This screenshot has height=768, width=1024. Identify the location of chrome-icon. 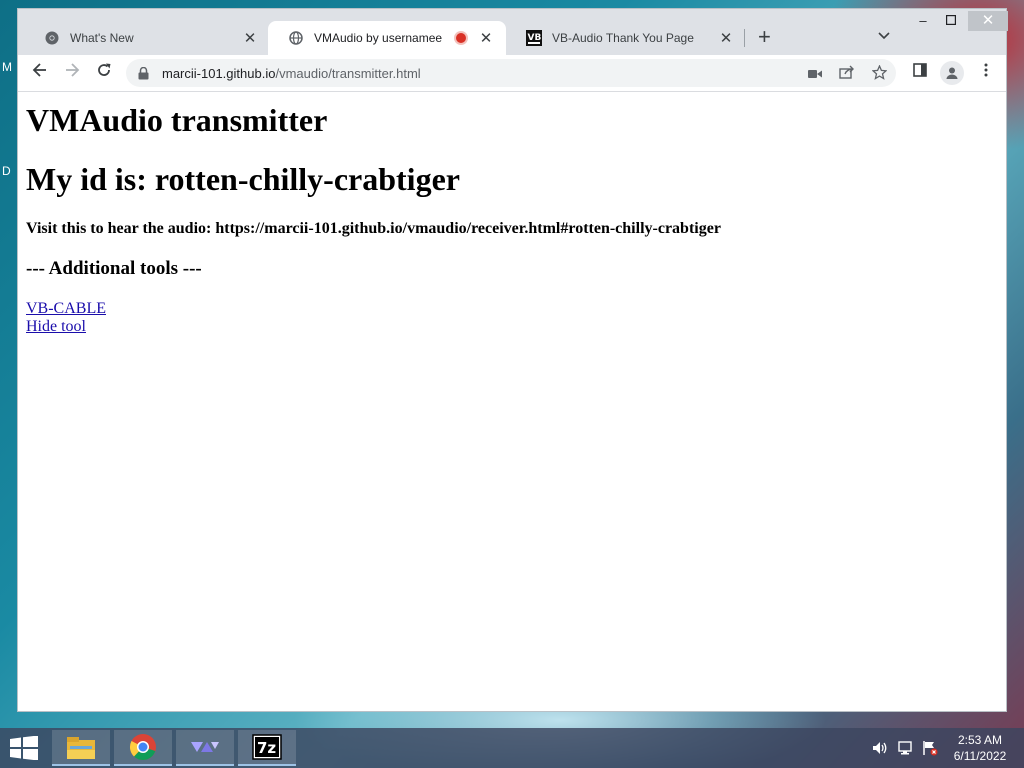
(52, 38).